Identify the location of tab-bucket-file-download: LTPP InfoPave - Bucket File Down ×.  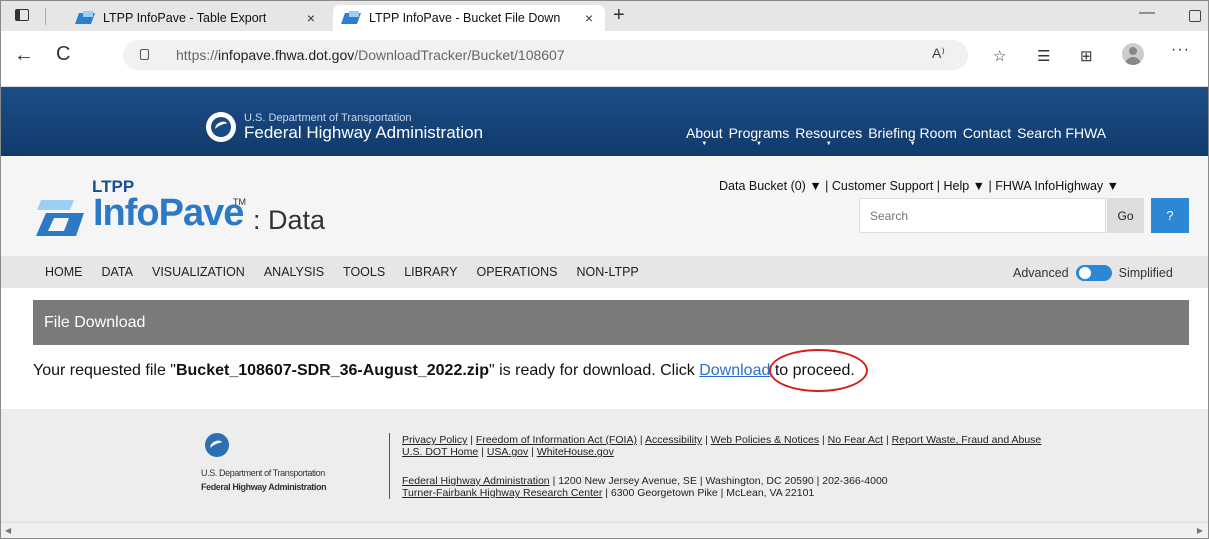
(469, 18).